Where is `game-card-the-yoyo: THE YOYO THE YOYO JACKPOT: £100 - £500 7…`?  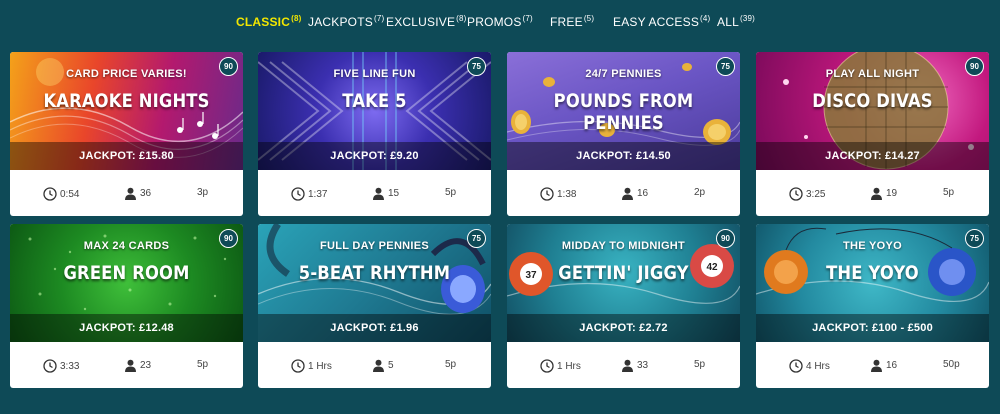
game-card-the-yoyo: THE YOYO THE YOYO JACKPOT: £100 - £500 7… is located at coordinates (872, 306).